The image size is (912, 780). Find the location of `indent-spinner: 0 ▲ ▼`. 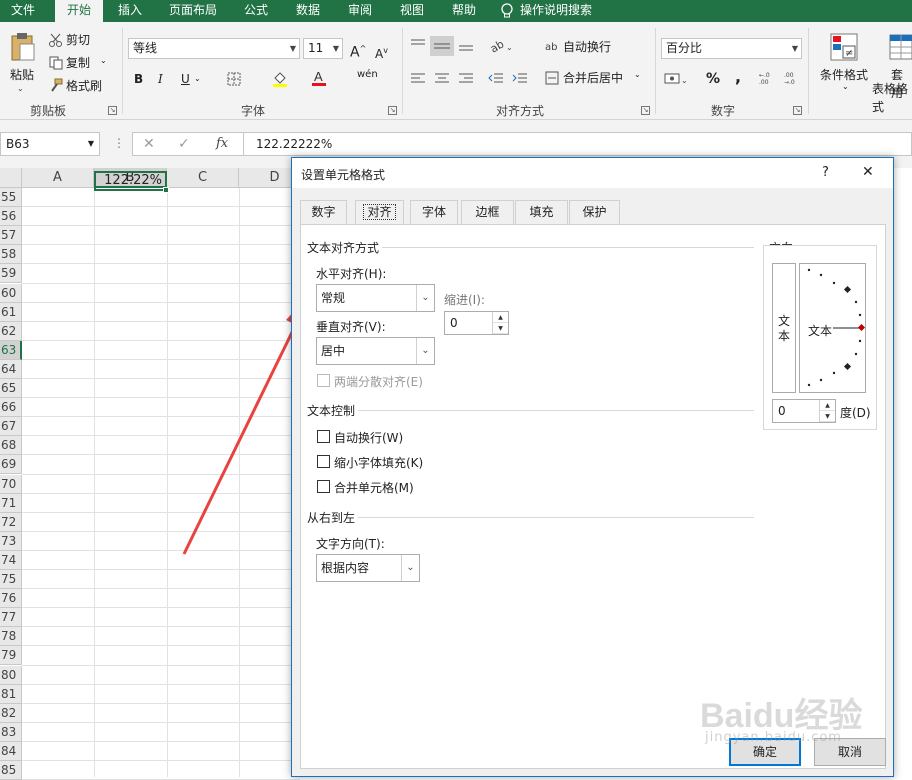

indent-spinner: 0 ▲ ▼ is located at coordinates (476, 323).